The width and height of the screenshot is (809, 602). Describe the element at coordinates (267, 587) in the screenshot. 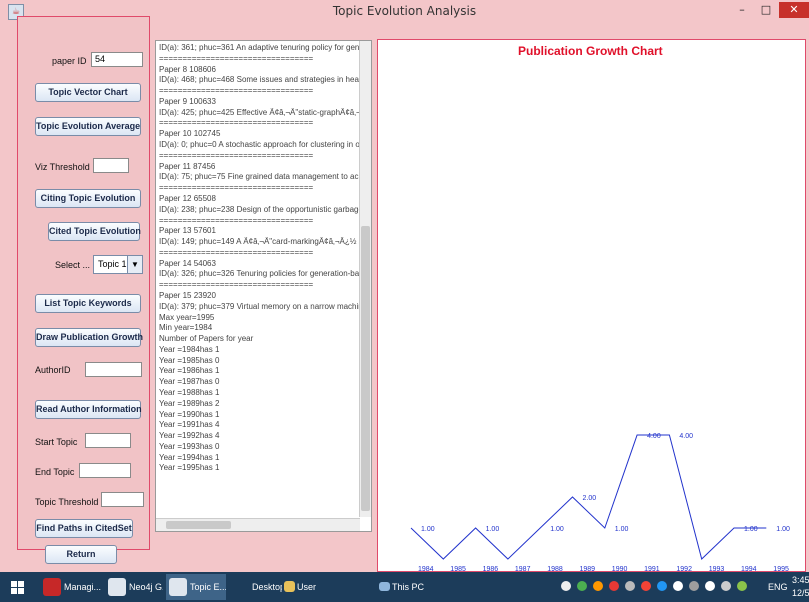

I see `desktop-label: Desktop` at that location.